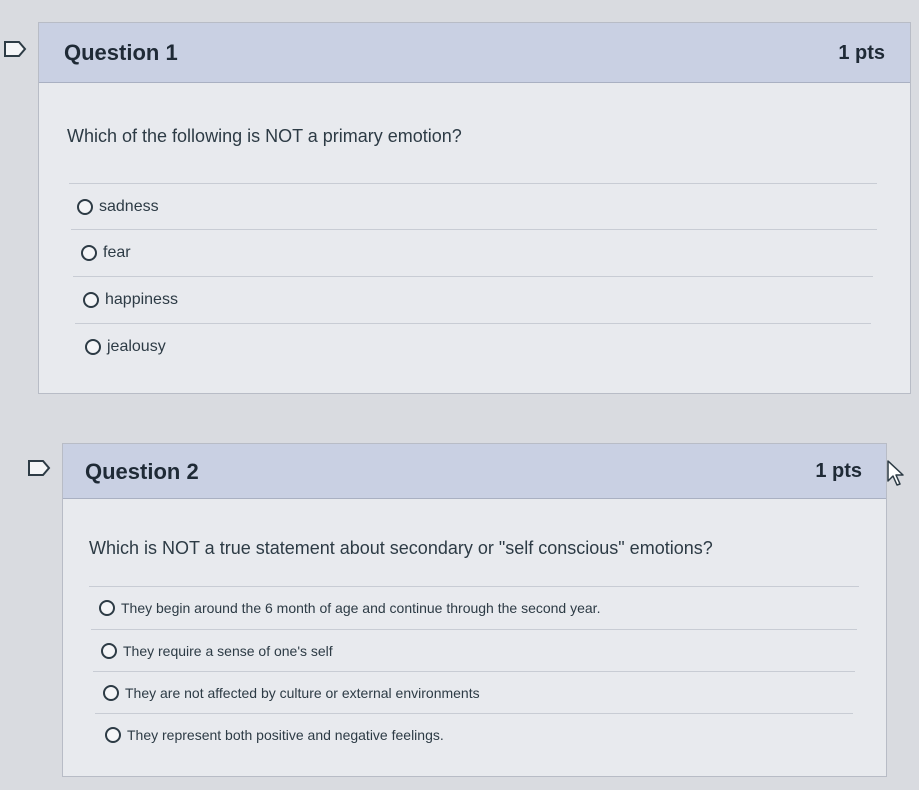  What do you see at coordinates (474, 53) in the screenshot?
I see `question-header: Question 1 1 pts` at bounding box center [474, 53].